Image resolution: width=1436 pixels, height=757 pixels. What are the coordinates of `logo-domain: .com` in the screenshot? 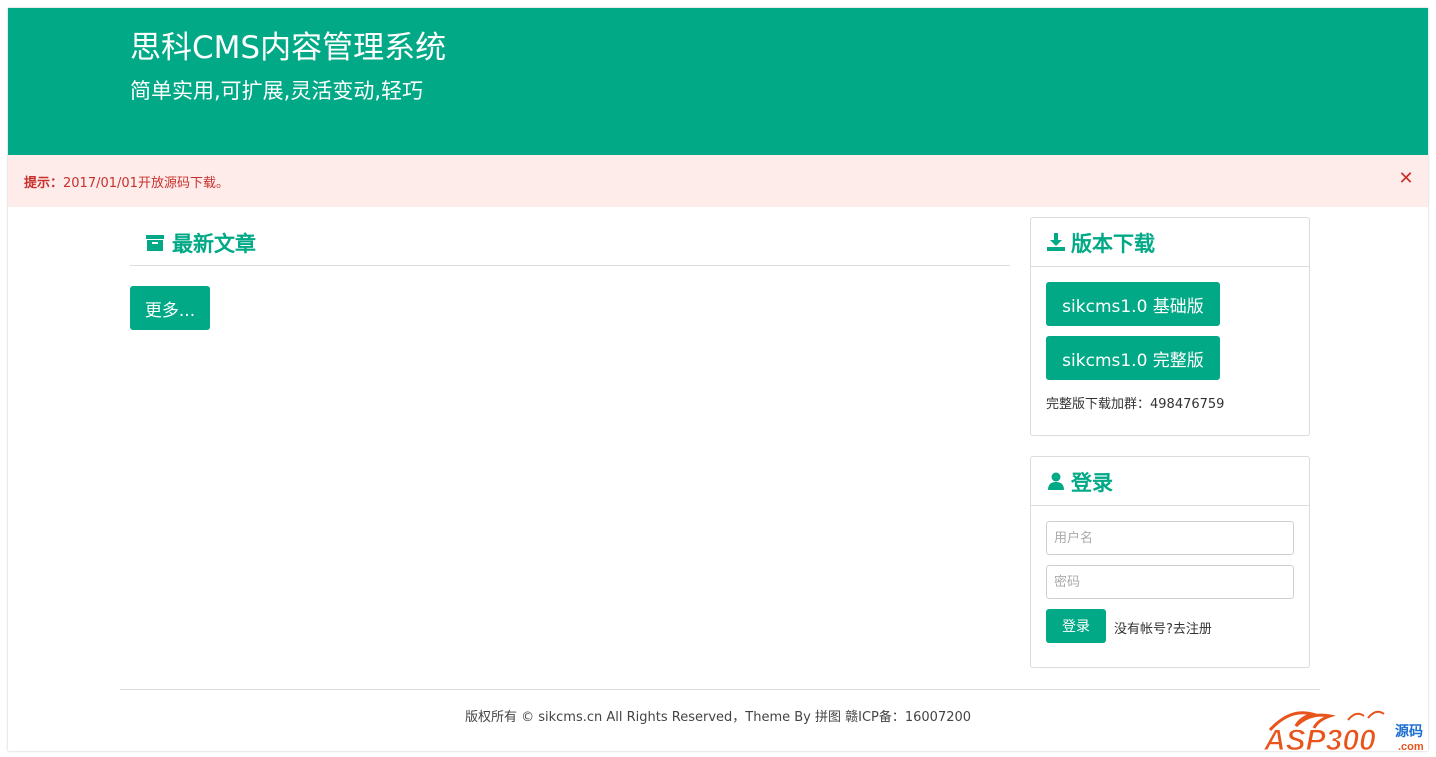 It's located at (1411, 746).